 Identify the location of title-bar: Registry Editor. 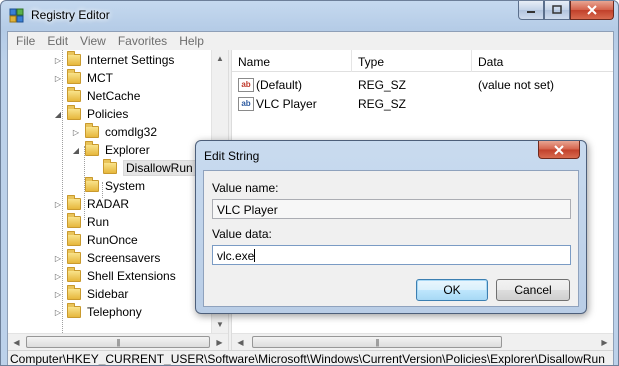
(309, 16).